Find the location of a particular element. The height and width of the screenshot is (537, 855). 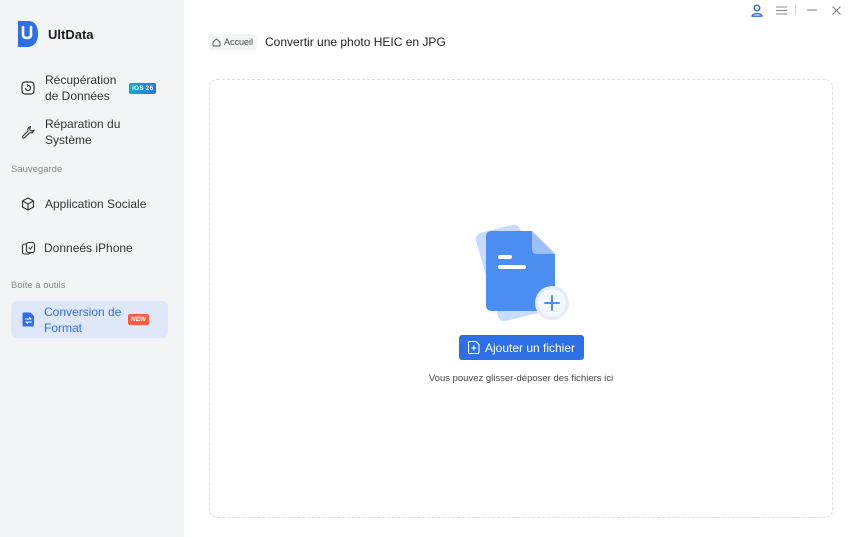

toolbar-divider is located at coordinates (795, 10).